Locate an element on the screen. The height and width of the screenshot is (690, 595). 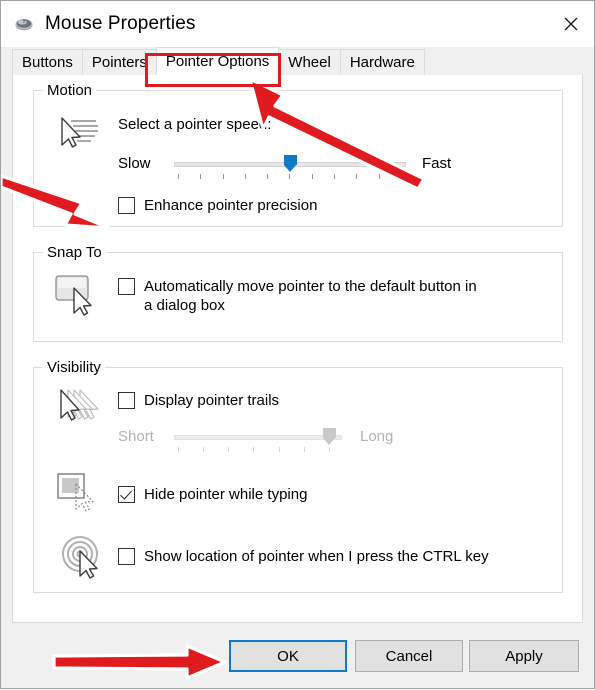
pointer-trails-ticks is located at coordinates (254, 449).